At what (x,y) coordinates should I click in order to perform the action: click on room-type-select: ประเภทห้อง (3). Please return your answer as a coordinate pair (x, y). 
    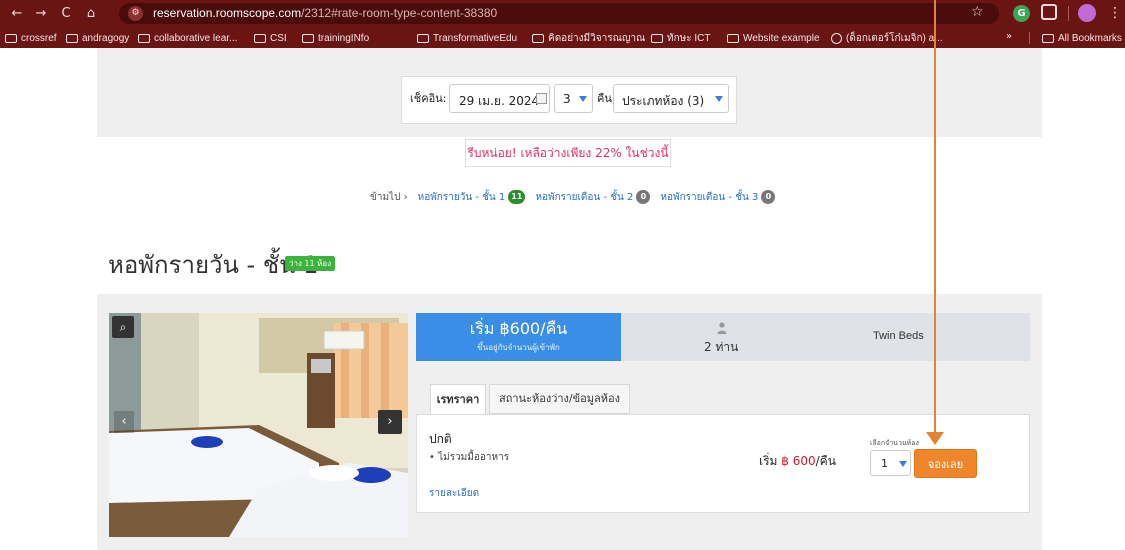
    Looking at the image, I should click on (671, 98).